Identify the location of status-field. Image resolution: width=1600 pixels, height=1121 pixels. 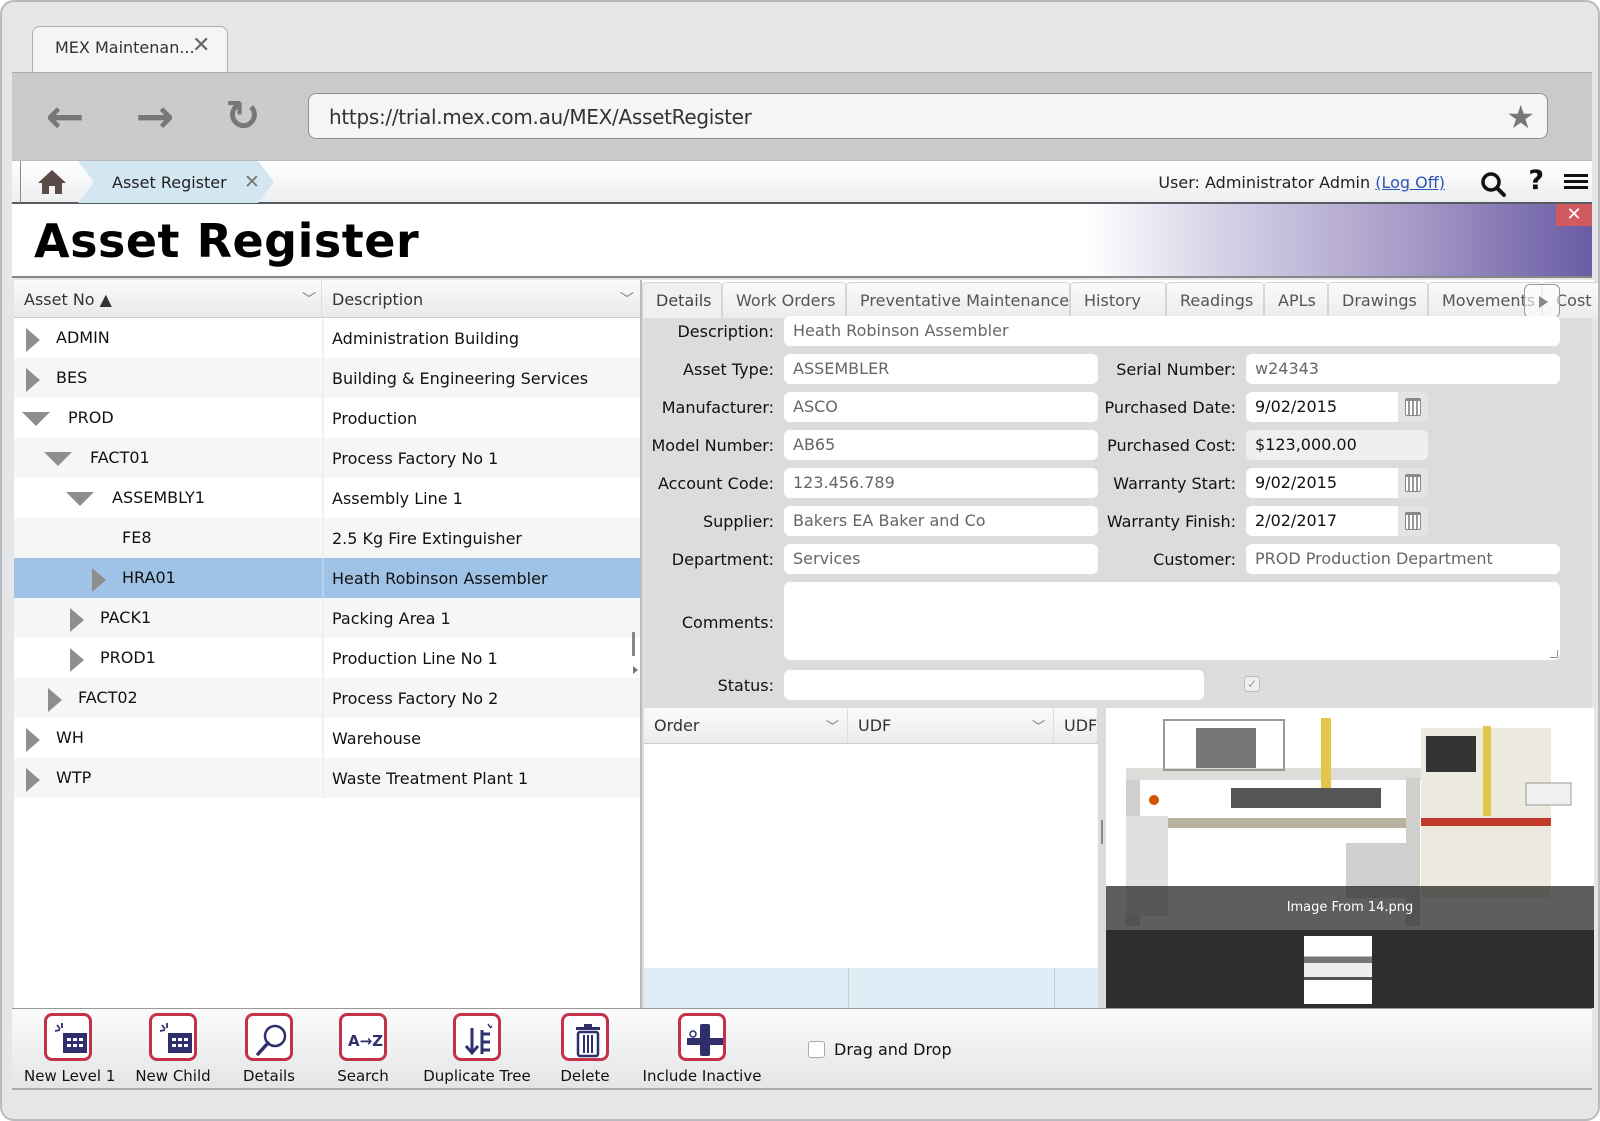
(994, 685).